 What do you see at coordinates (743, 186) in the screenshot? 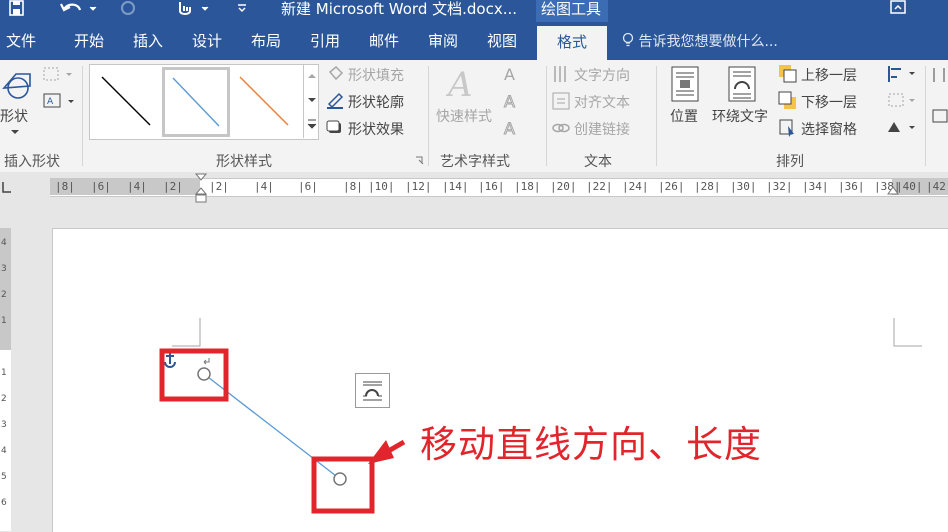
I see `ruler-tick: |30|` at bounding box center [743, 186].